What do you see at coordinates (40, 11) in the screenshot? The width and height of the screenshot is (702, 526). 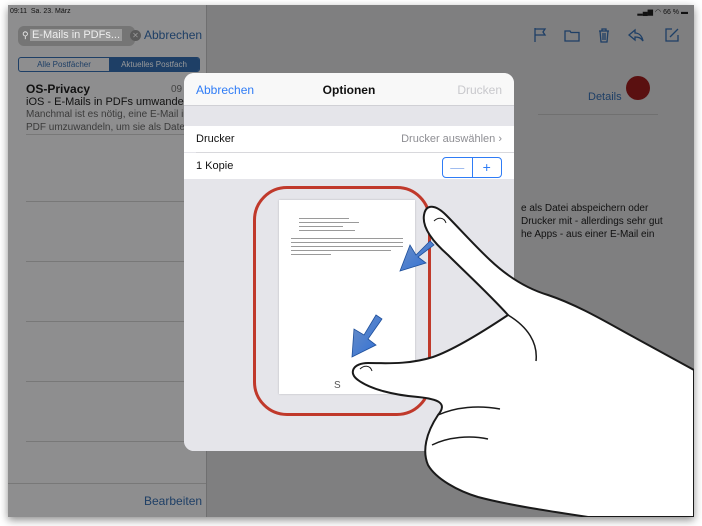 I see `status-time: 09:11 Sa. 23. März` at bounding box center [40, 11].